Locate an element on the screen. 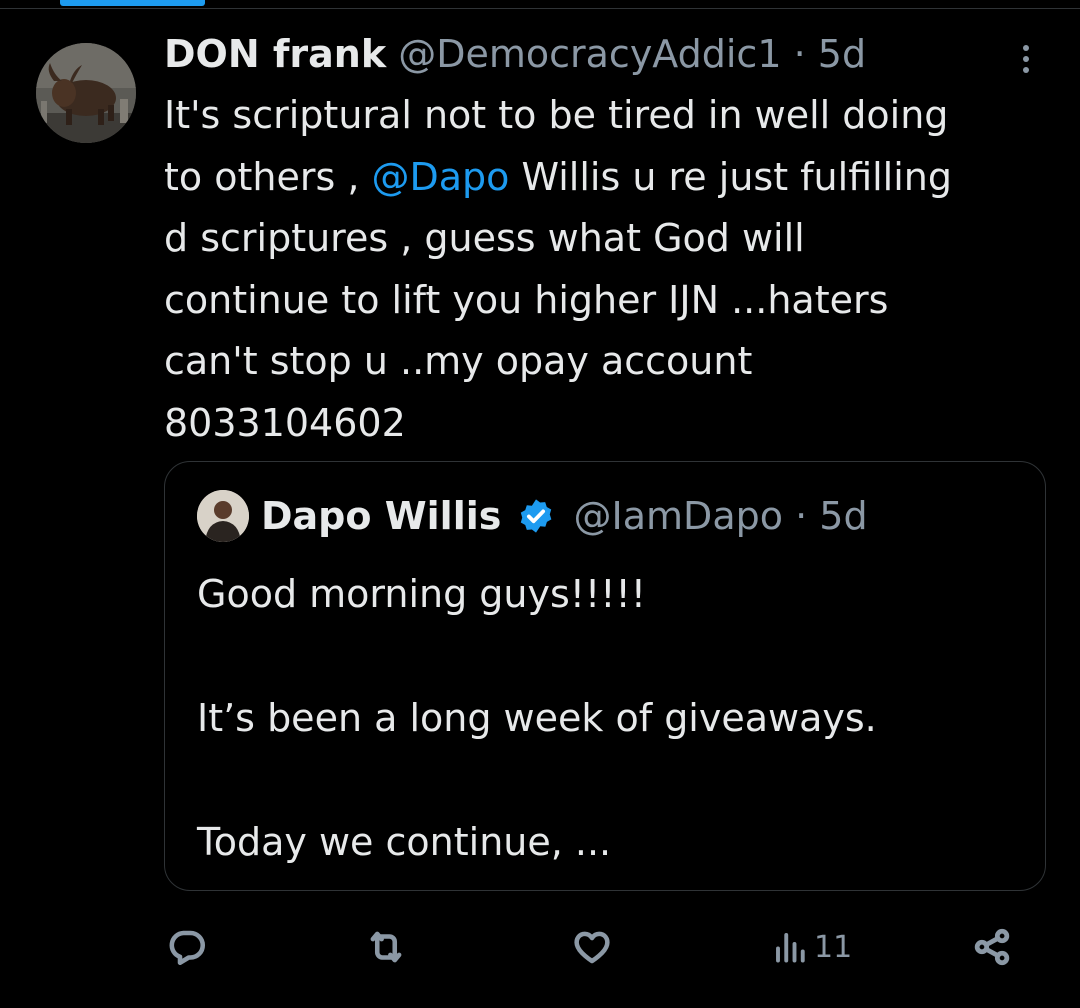  avatar is located at coordinates (86, 93).